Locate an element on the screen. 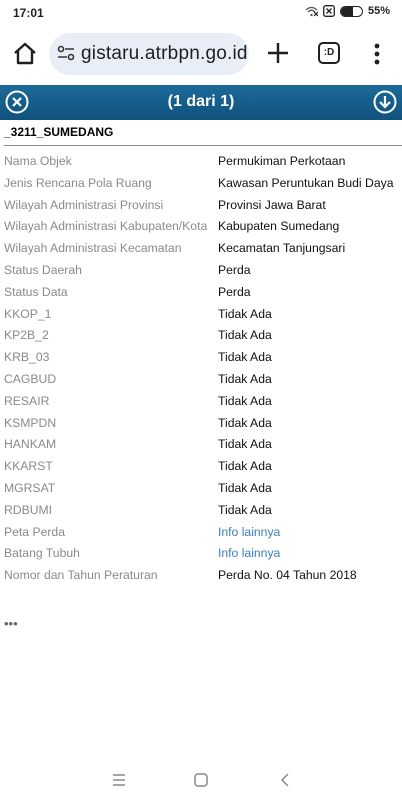 This screenshot has height=804, width=402. attribute-row: KRB_03 Tidak Ada is located at coordinates (201, 358).